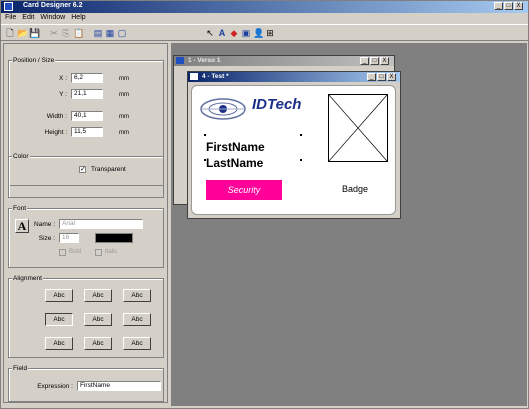 The image size is (529, 409). Describe the element at coordinates (244, 190) in the screenshot. I see `security-banner: Security` at that location.